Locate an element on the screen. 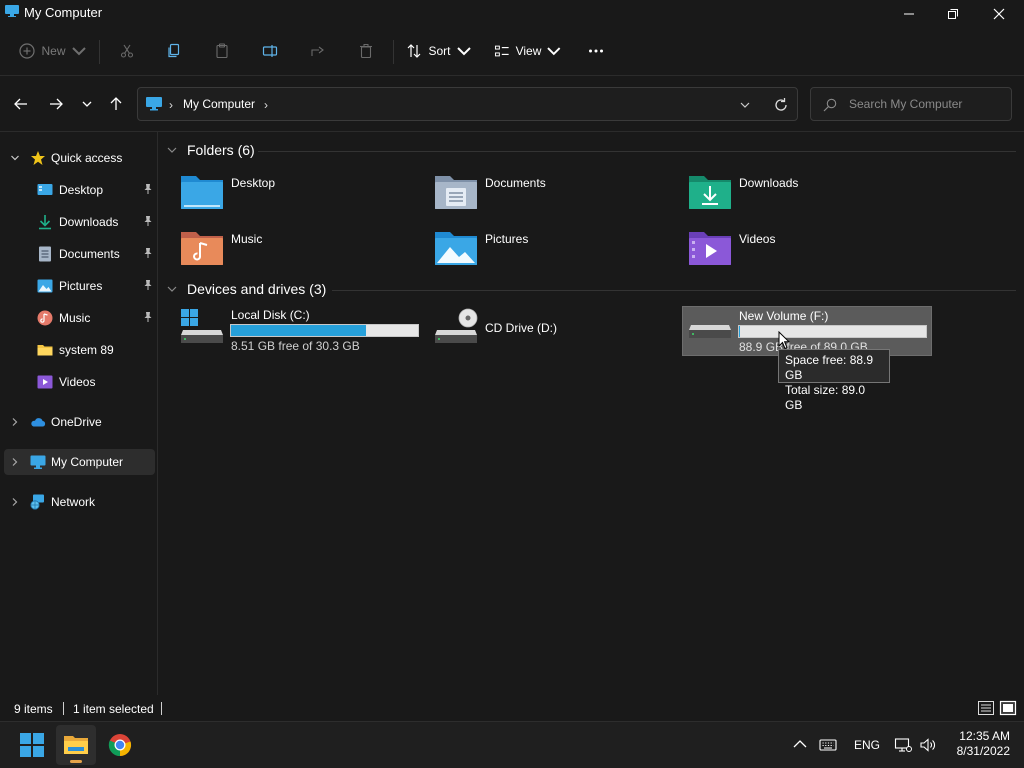 This screenshot has height=768, width=1024. sort-button: Sort is located at coordinates (439, 51).